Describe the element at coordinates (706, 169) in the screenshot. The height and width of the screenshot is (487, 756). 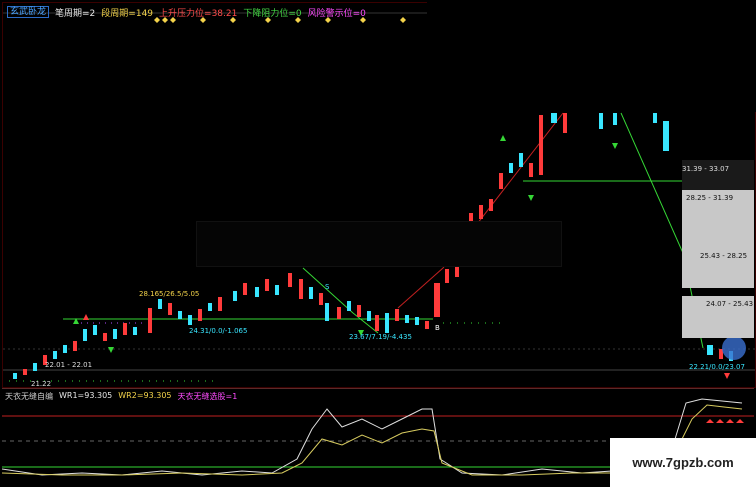
I see `price-level-1: 31.39 - 33.07` at that location.